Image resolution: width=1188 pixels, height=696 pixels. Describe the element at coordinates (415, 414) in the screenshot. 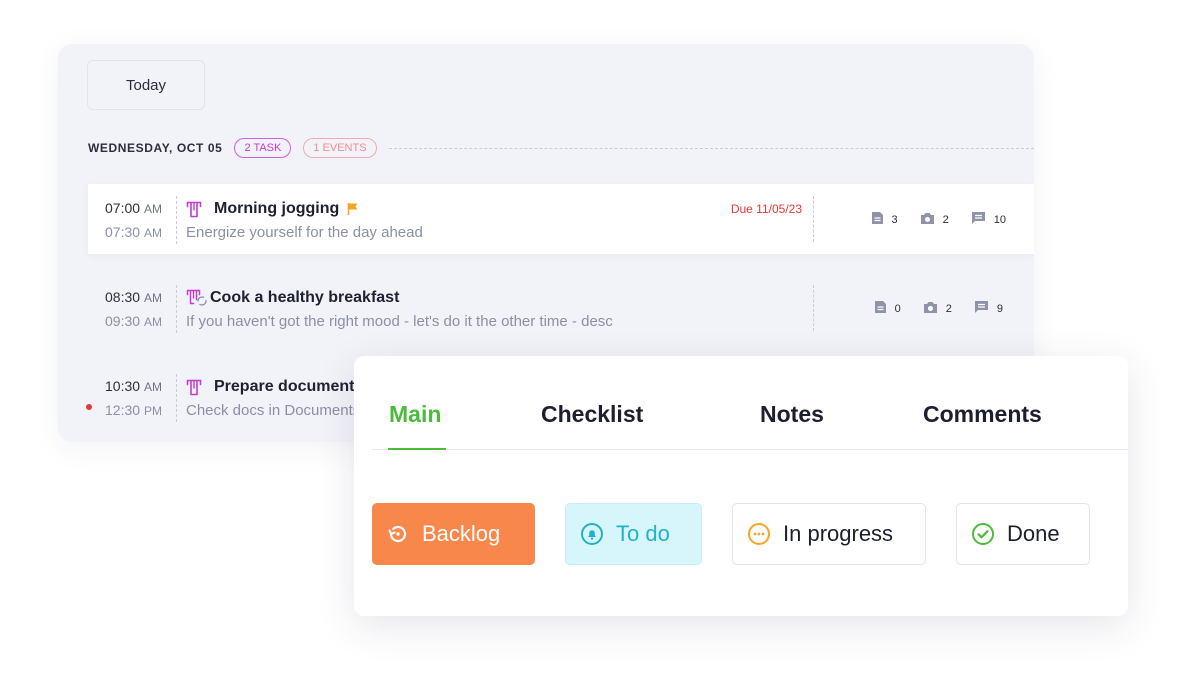

I see `tab-main: Main` at that location.